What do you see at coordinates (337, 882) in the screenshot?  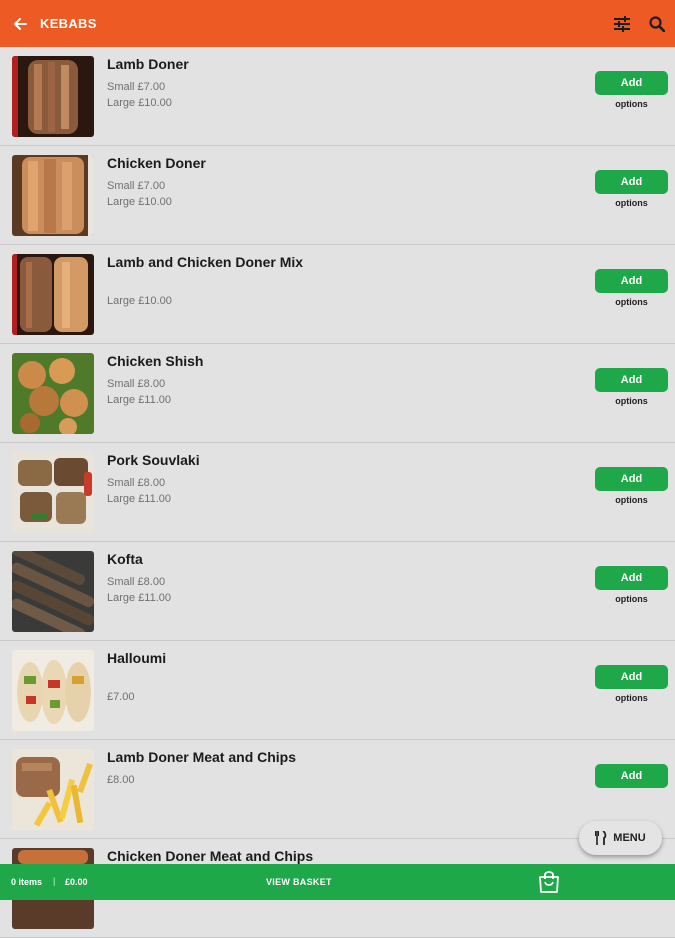 I see `basket-bar: 0 items | £0.00 VIEW BASKET` at bounding box center [337, 882].